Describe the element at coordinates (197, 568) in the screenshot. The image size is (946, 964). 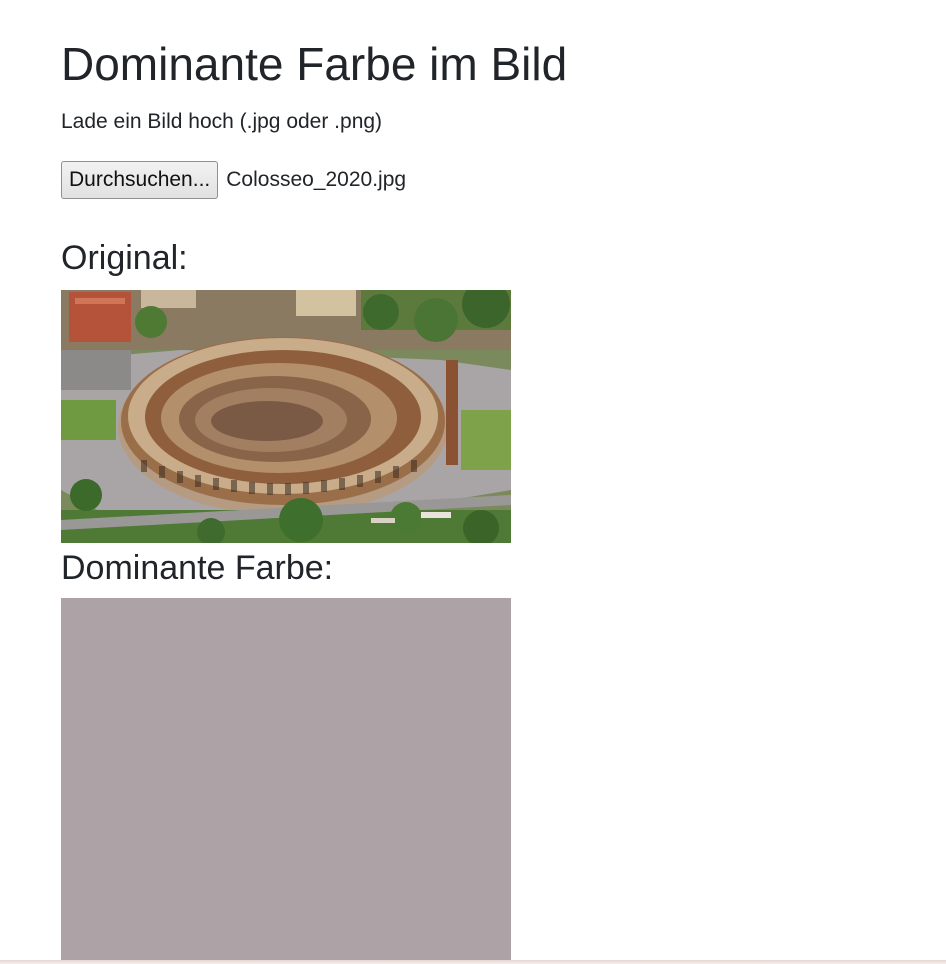
I see `dominant-color-heading: Dominante Farbe:` at that location.